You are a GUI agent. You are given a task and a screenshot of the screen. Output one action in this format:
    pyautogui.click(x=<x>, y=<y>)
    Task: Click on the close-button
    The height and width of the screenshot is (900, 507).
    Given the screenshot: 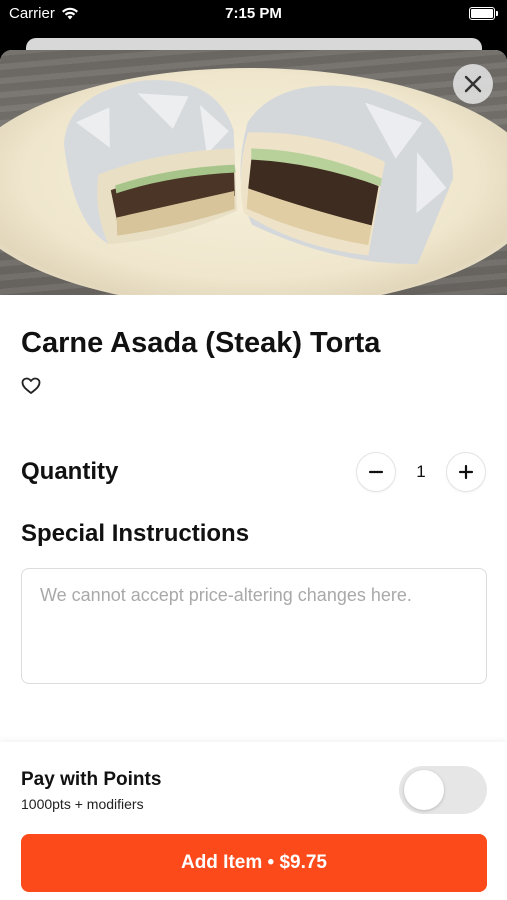 What is the action you would take?
    pyautogui.click(x=473, y=84)
    